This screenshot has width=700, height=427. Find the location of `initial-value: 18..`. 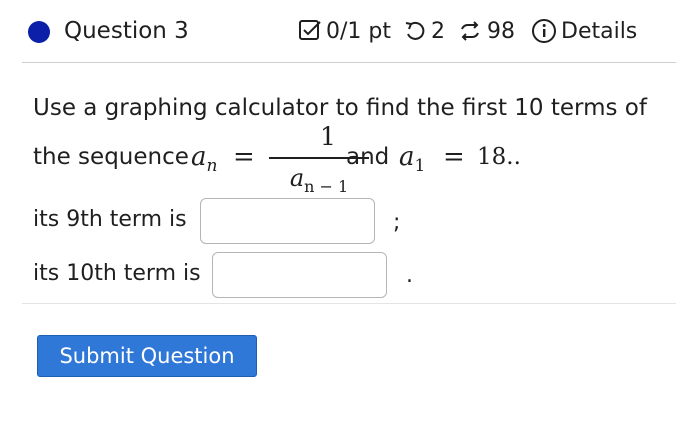

initial-value: 18.. is located at coordinates (499, 157).